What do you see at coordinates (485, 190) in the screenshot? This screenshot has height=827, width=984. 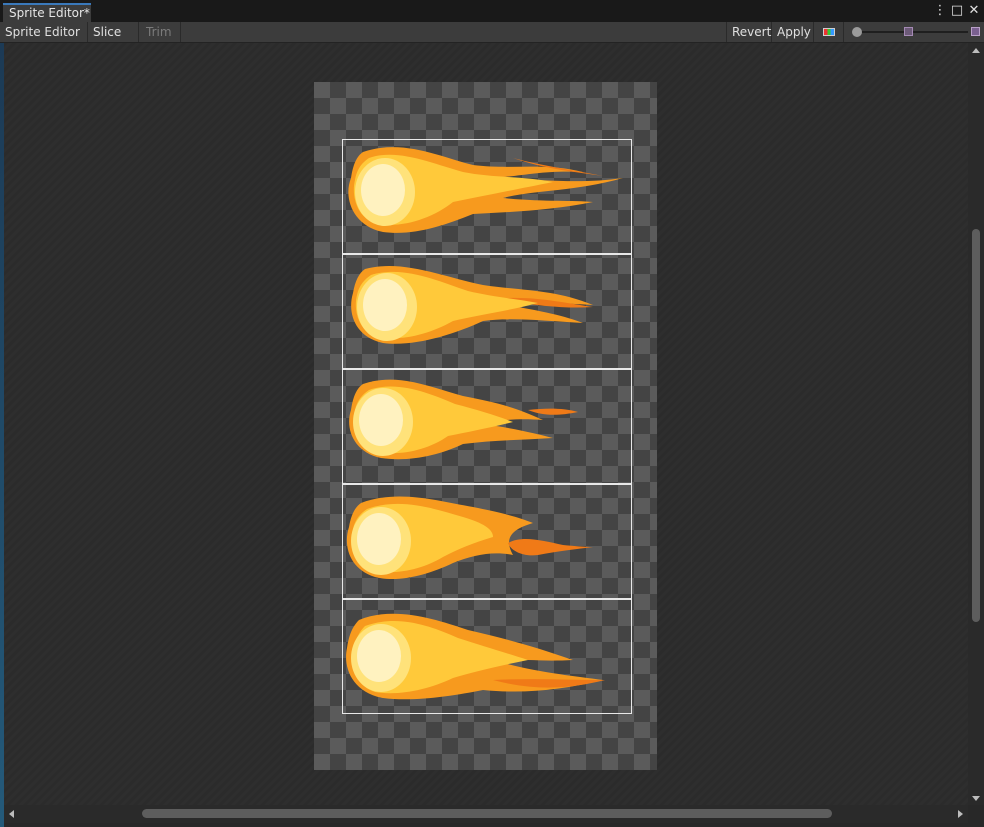 I see `fireball-frame-1-image` at bounding box center [485, 190].